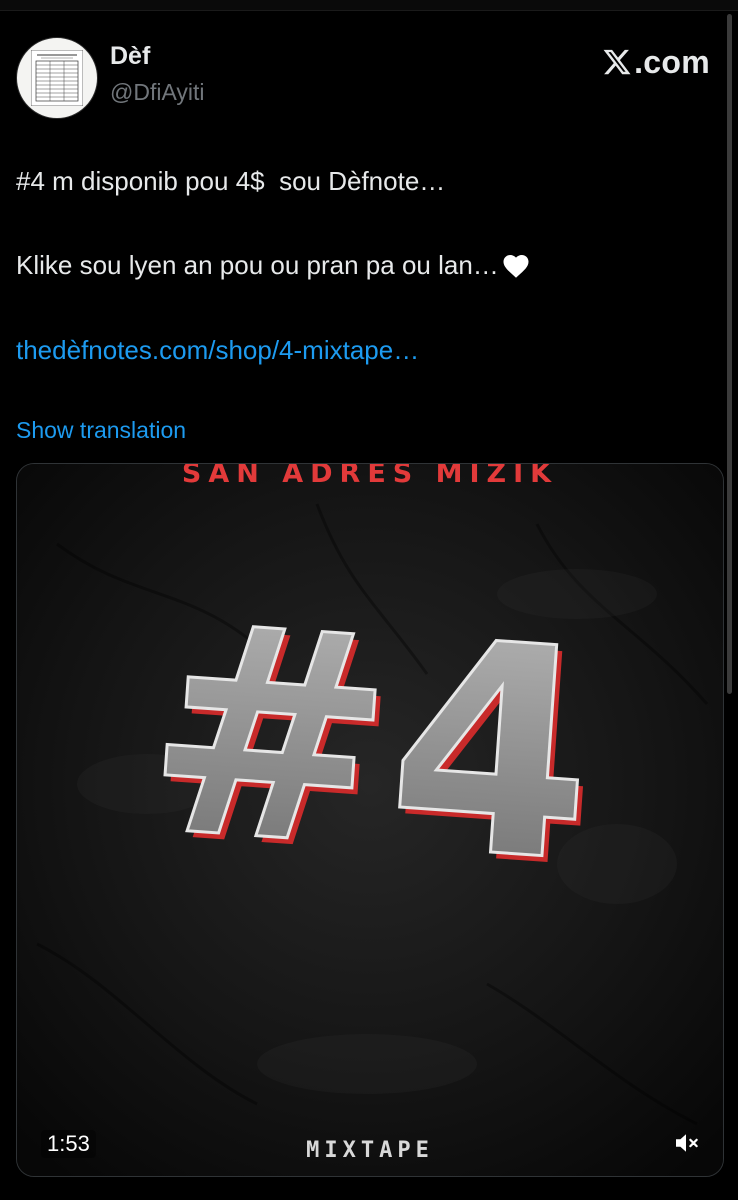 This screenshot has width=738, height=1200. Describe the element at coordinates (729, 354) in the screenshot. I see `scrollbar` at that location.